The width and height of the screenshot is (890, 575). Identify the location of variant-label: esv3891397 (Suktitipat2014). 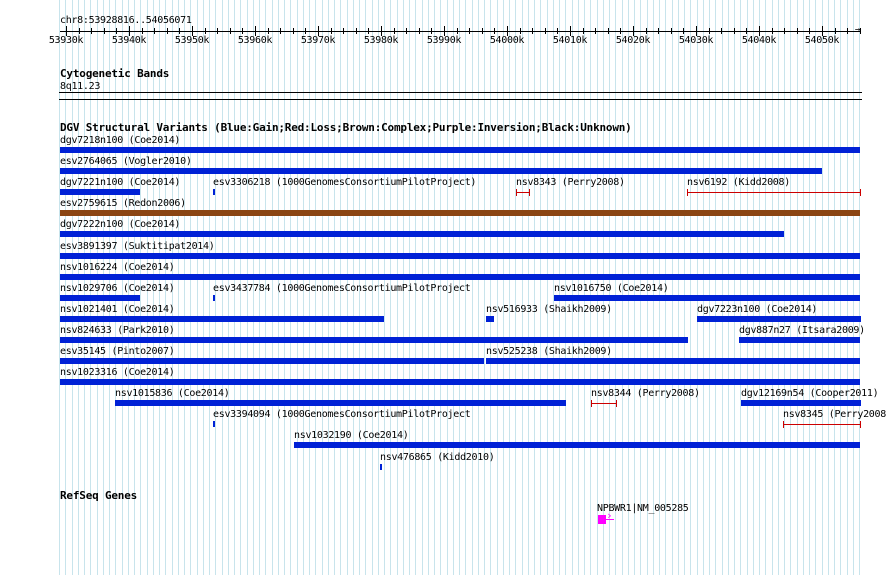
(137, 246).